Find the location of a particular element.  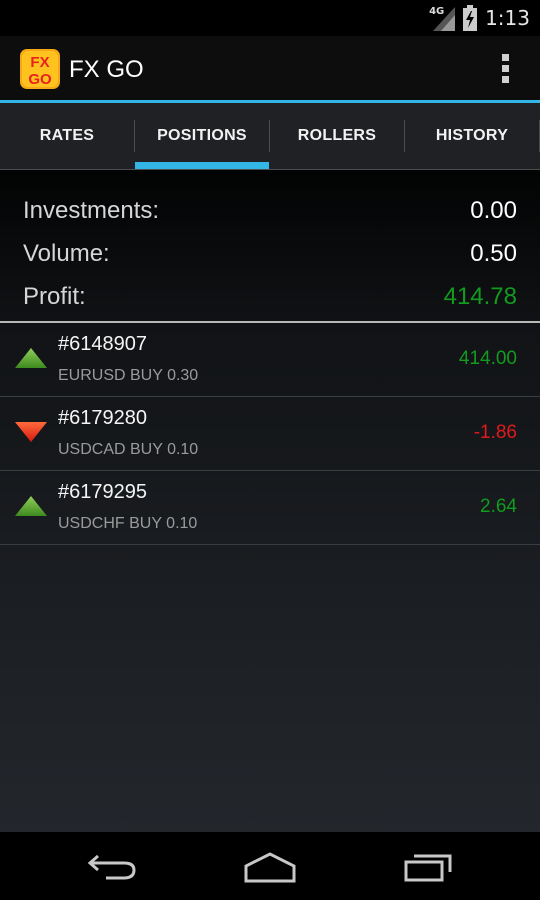

tab-label: RATES is located at coordinates (67, 135).